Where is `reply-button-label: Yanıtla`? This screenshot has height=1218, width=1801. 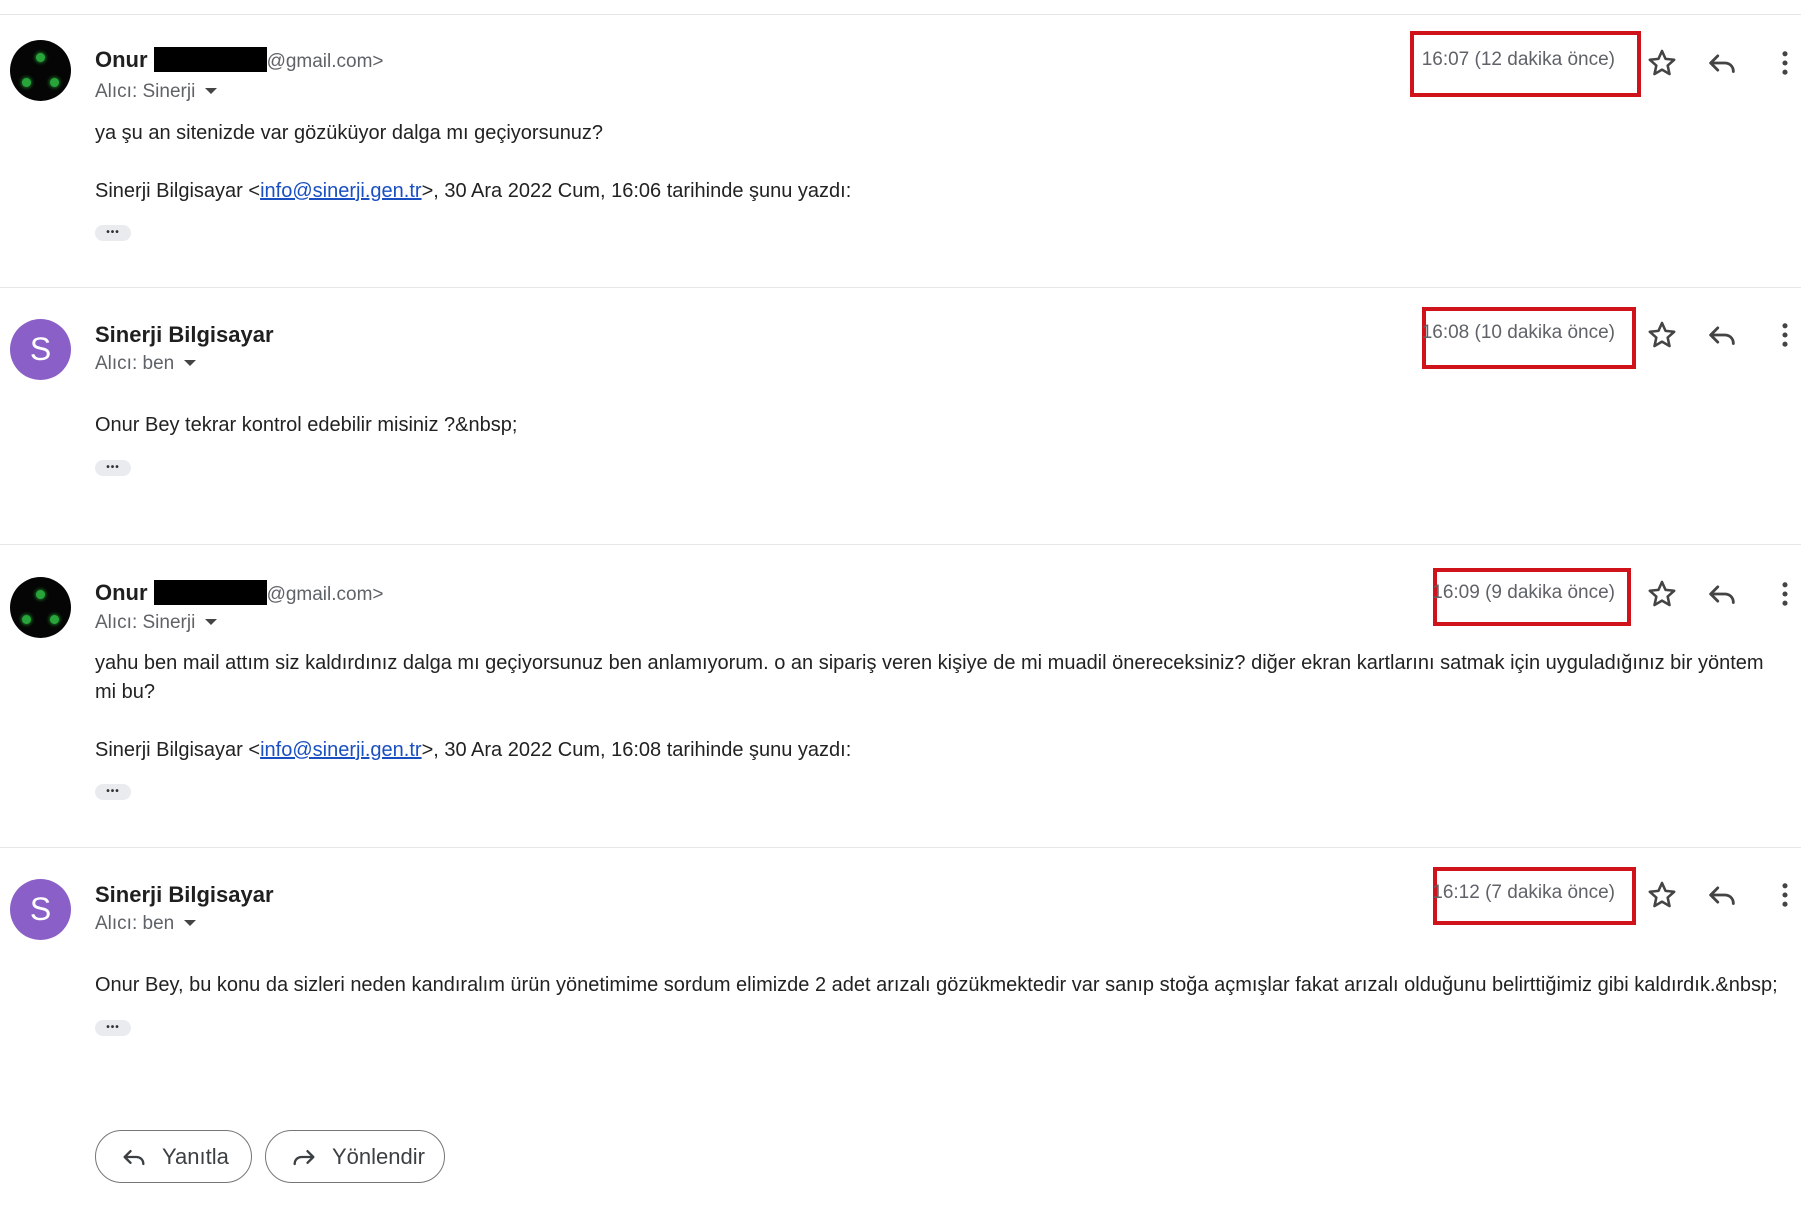 reply-button-label: Yanıtla is located at coordinates (195, 1156).